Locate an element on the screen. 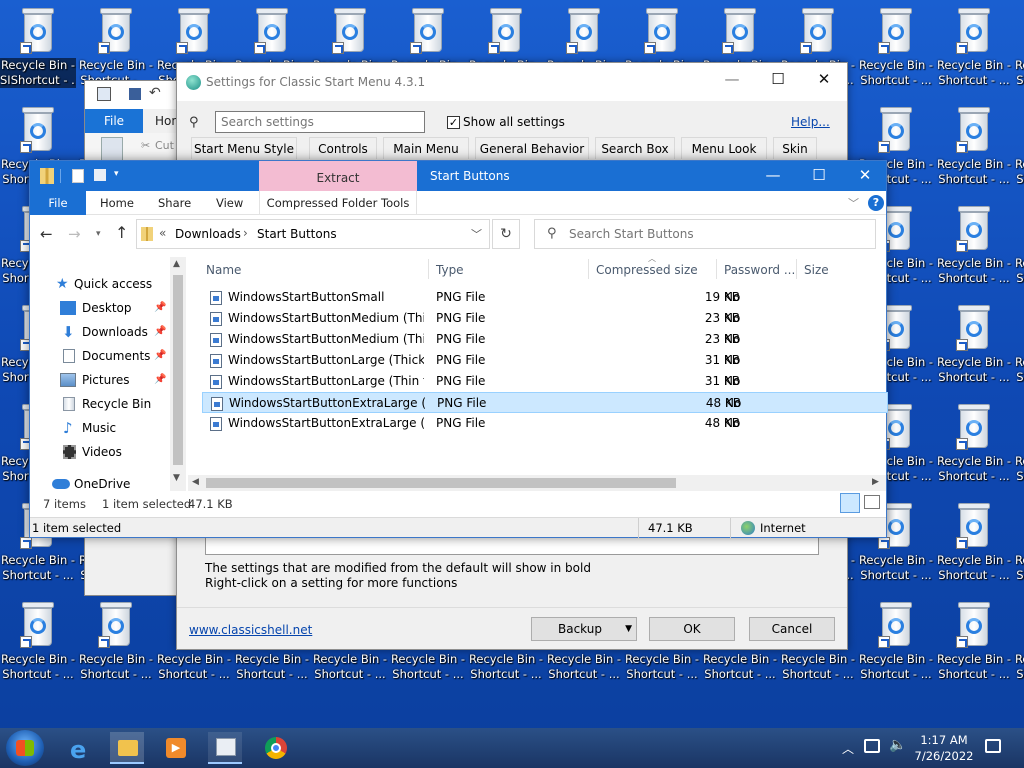 The height and width of the screenshot is (768, 1024). ribbon-view-tab: View is located at coordinates (229, 203).